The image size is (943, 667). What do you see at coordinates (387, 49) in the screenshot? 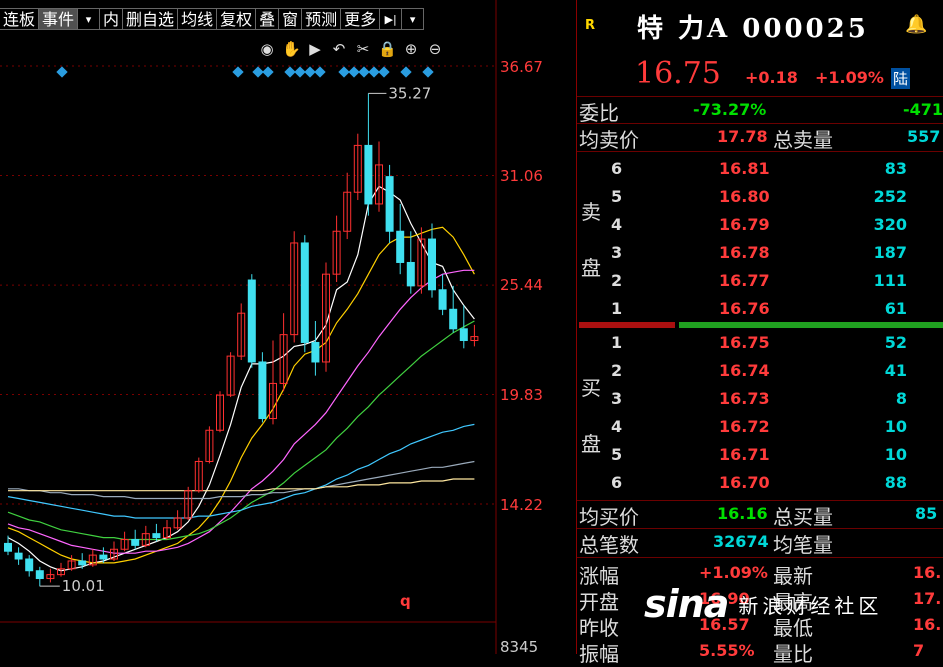
I see `lock-icon: 🔒` at bounding box center [387, 49].